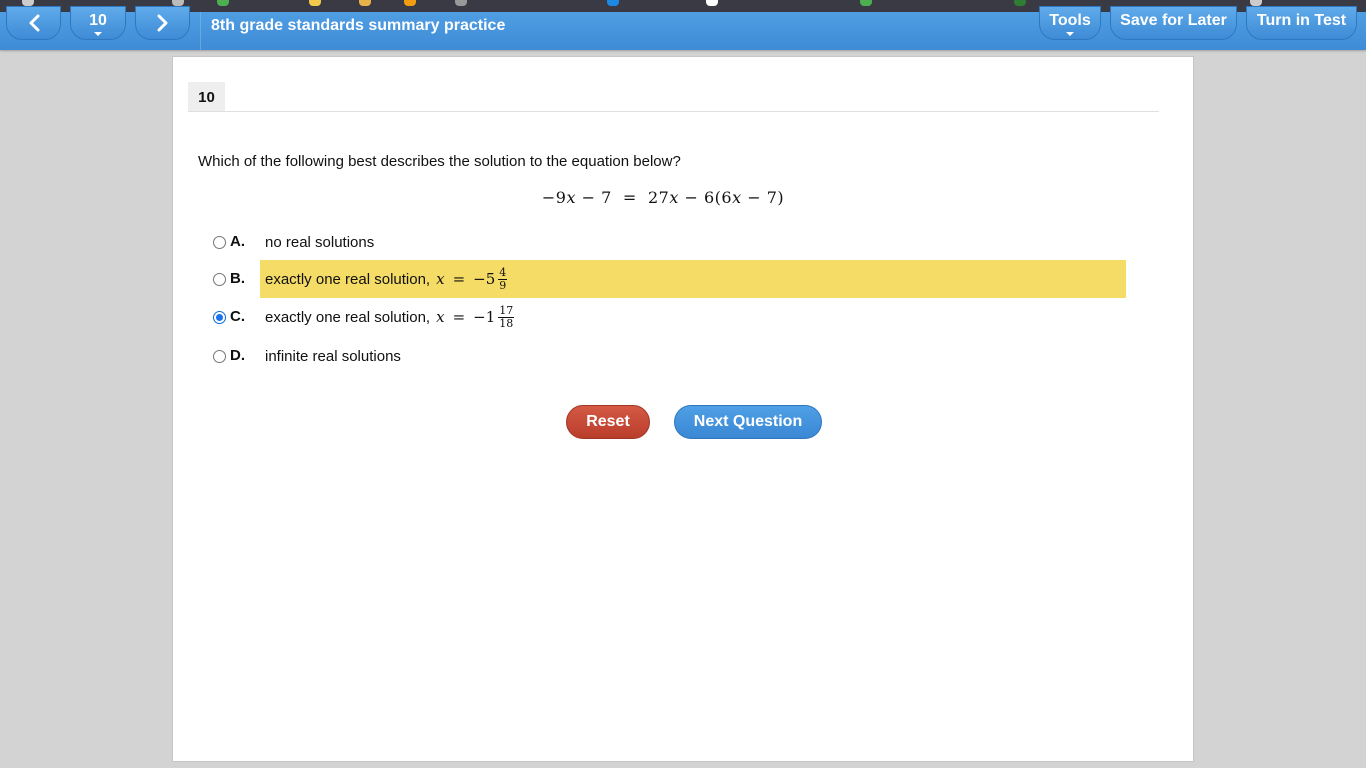  I want to click on save-for-later-label: Save for Later, so click(1173, 20).